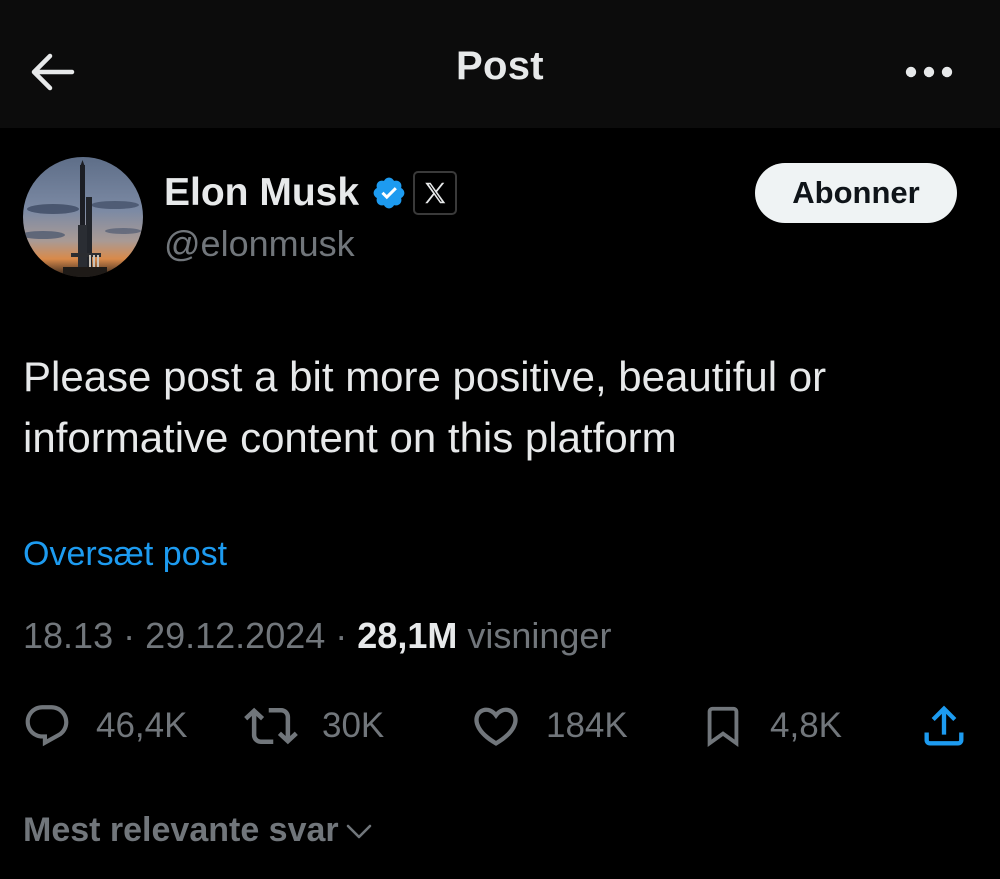 The width and height of the screenshot is (1000, 879). I want to click on post-date: 29.12.2024, so click(235, 635).